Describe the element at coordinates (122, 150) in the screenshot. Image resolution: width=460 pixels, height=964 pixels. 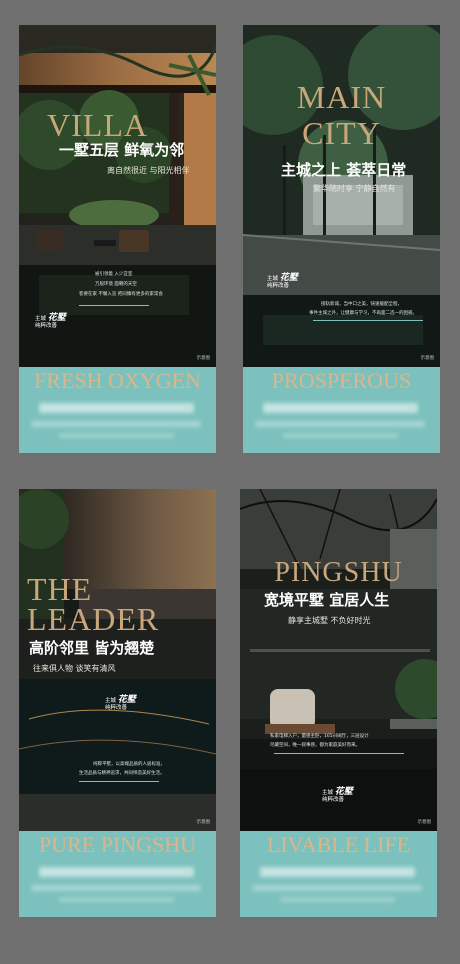
I see `headline-cn: 一墅五层 鲜氧为邻` at that location.